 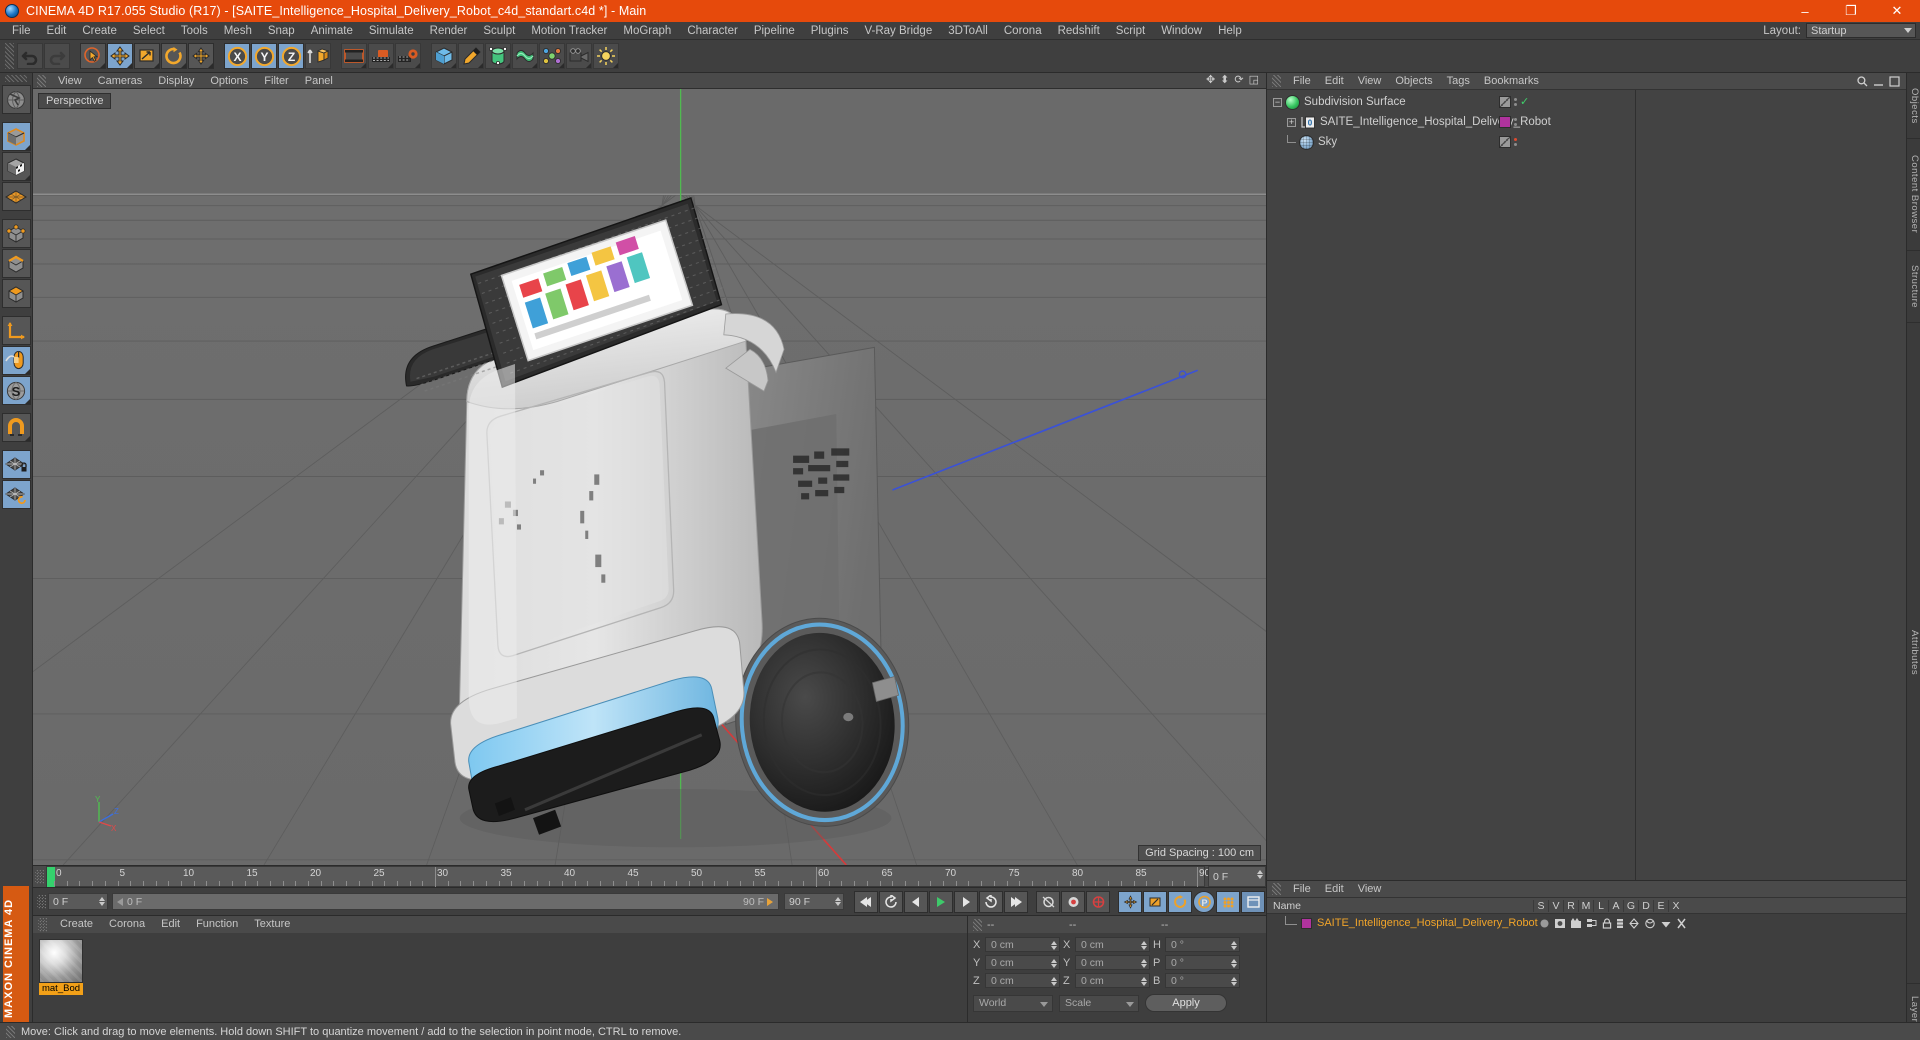 What do you see at coordinates (1660, 905) in the screenshot?
I see `col-e: E` at bounding box center [1660, 905].